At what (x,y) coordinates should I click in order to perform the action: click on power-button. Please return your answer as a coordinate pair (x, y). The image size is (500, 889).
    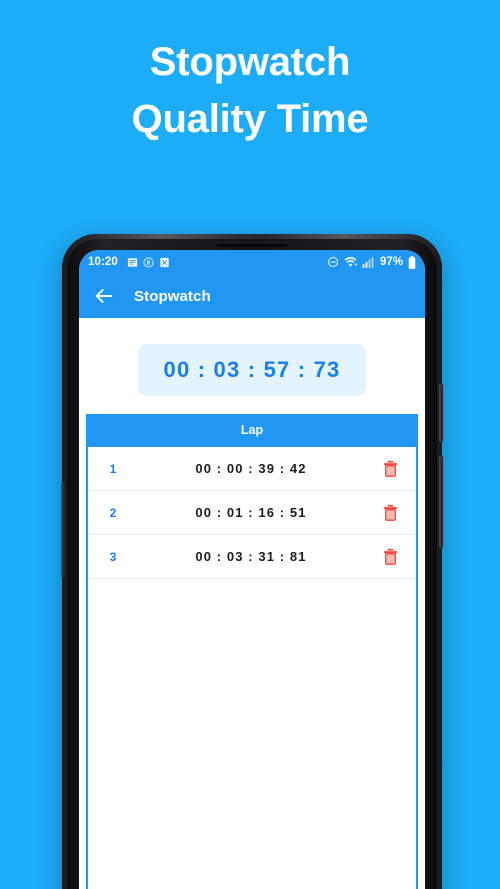
    Looking at the image, I should click on (441, 413).